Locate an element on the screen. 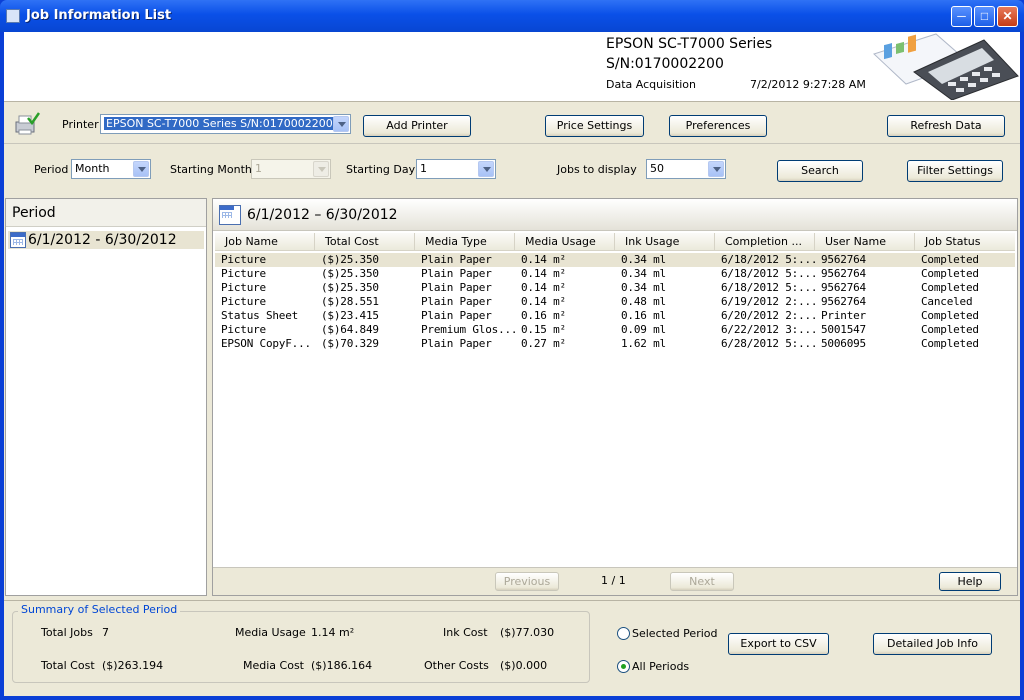 The height and width of the screenshot is (700, 1024). period-list-item: 6/1/2012 - 6/30/2012 is located at coordinates (106, 240).